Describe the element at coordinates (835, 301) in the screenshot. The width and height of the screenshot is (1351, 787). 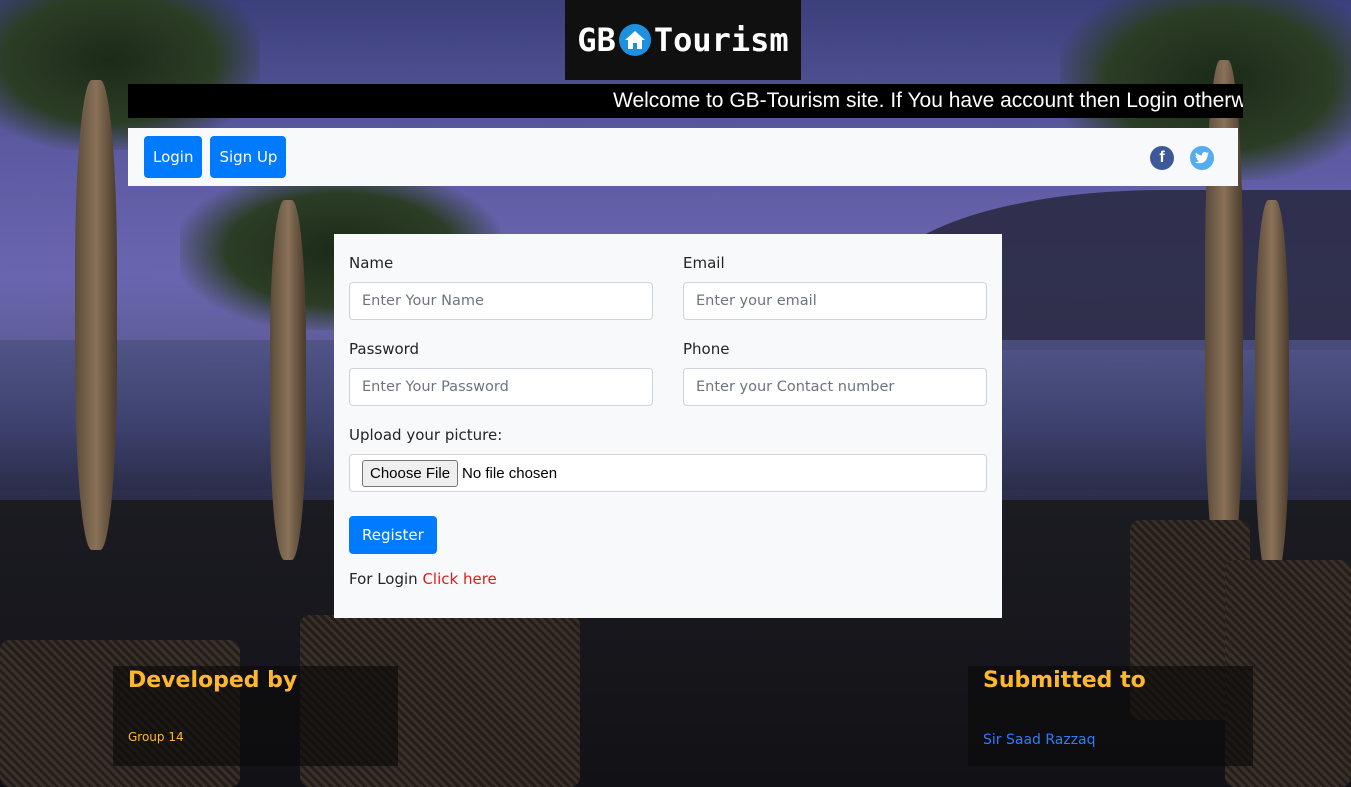
I see `email-input` at that location.